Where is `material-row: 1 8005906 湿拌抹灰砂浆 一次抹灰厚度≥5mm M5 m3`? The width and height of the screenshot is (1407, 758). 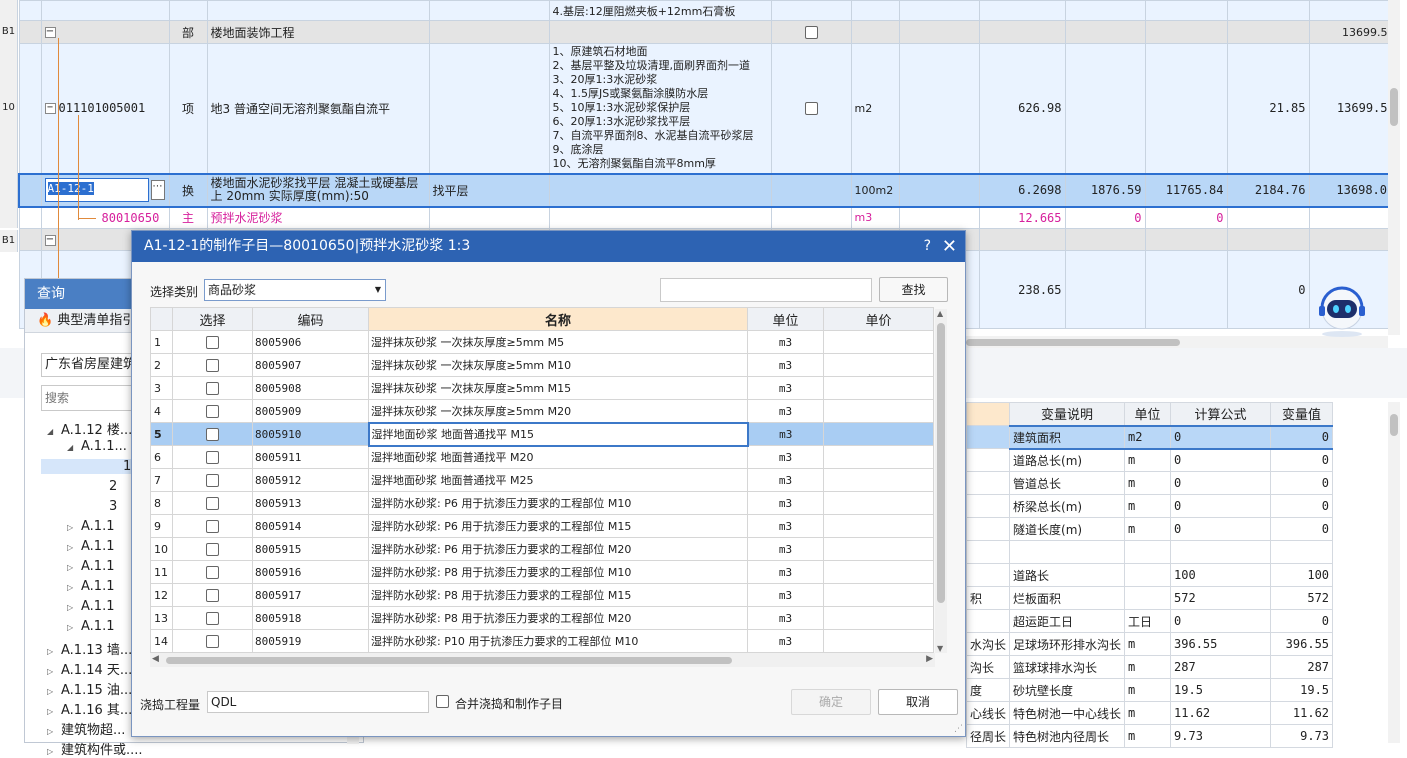 material-row: 1 8005906 湿拌抹灰砂浆 一次抹灰厚度≥5mm M5 m3 is located at coordinates (542, 342).